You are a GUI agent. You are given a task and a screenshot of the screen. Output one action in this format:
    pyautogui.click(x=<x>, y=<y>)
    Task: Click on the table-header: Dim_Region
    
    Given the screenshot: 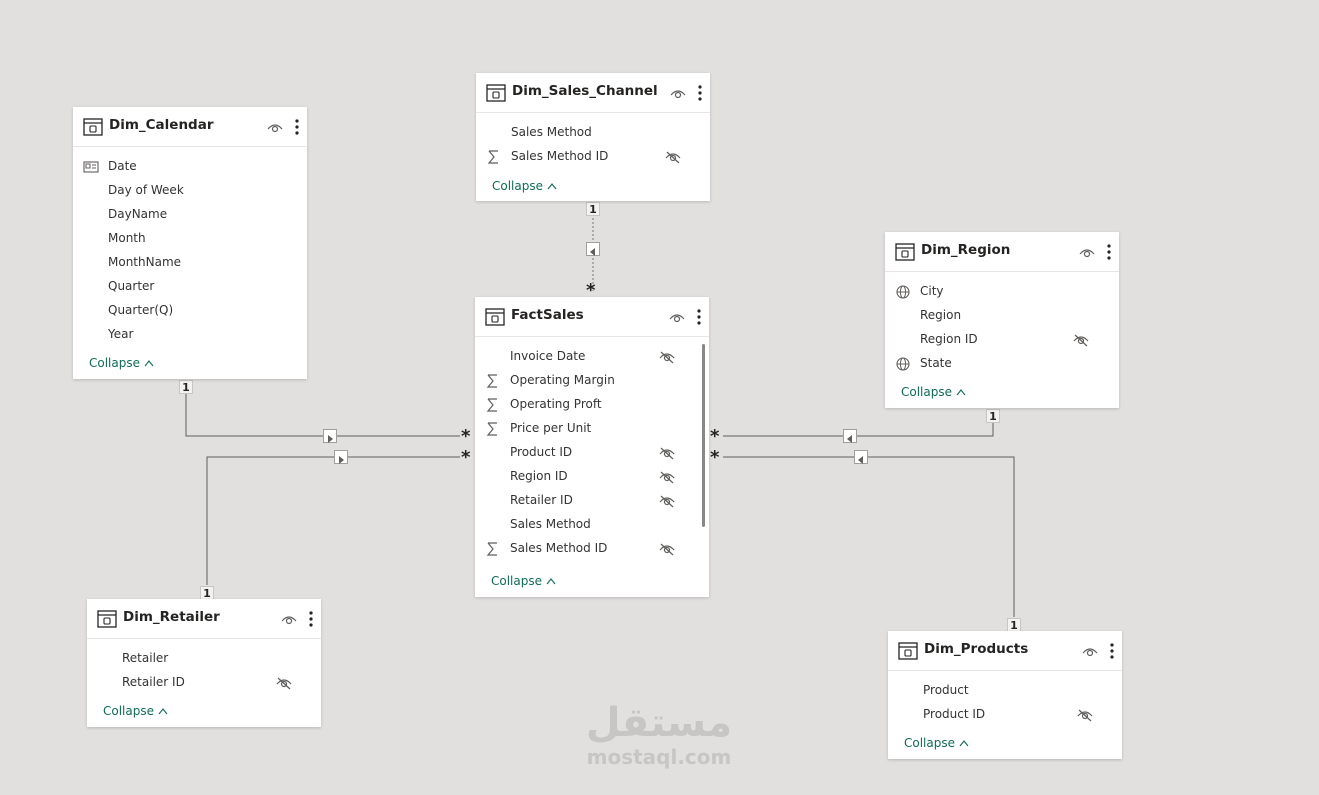 What is the action you would take?
    pyautogui.click(x=1002, y=252)
    